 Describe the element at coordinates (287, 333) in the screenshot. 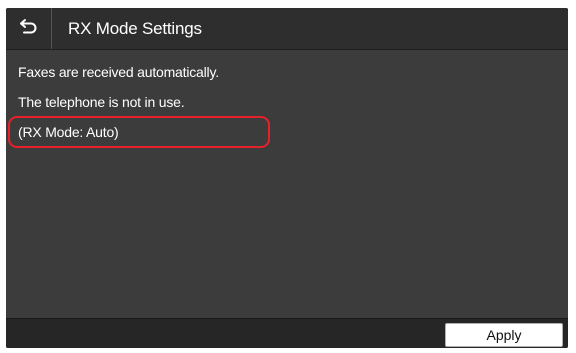

I see `bottom-bar: Apply` at that location.